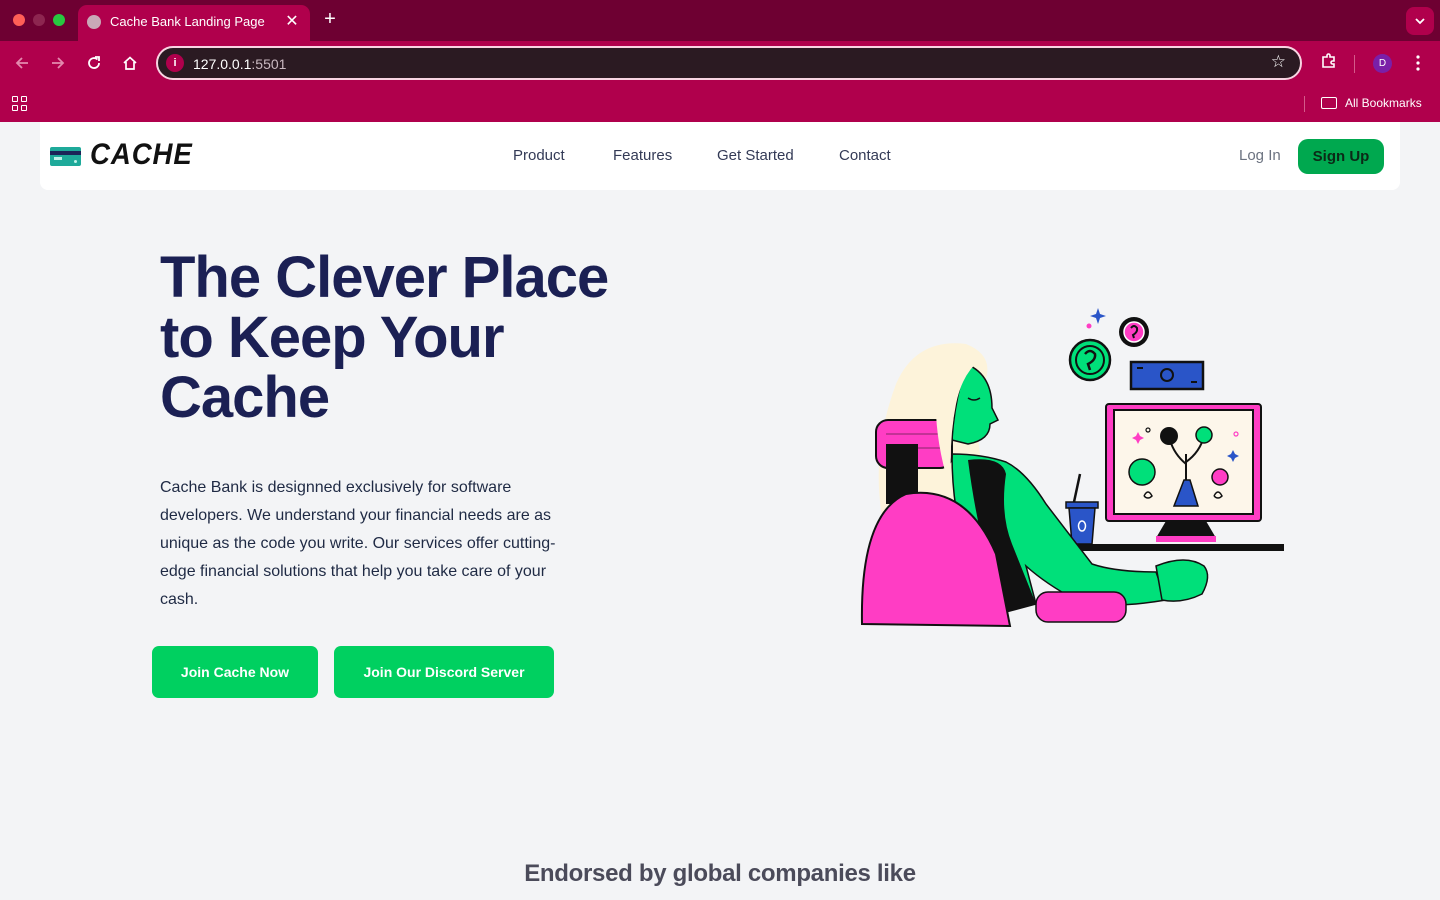  I want to click on tab-title: Cache Bank Landing Page, so click(187, 21).